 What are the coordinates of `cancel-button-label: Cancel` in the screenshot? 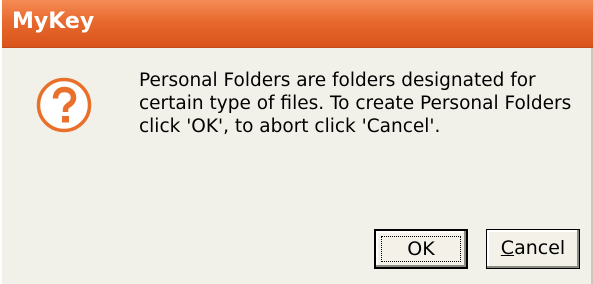 It's located at (533, 248).